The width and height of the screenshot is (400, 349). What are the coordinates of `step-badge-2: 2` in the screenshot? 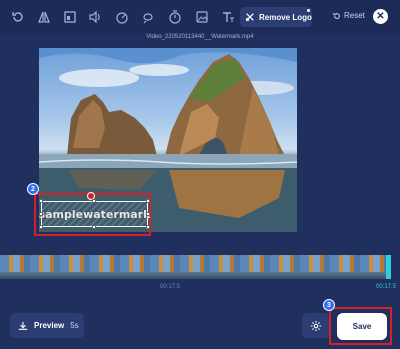 It's located at (33, 189).